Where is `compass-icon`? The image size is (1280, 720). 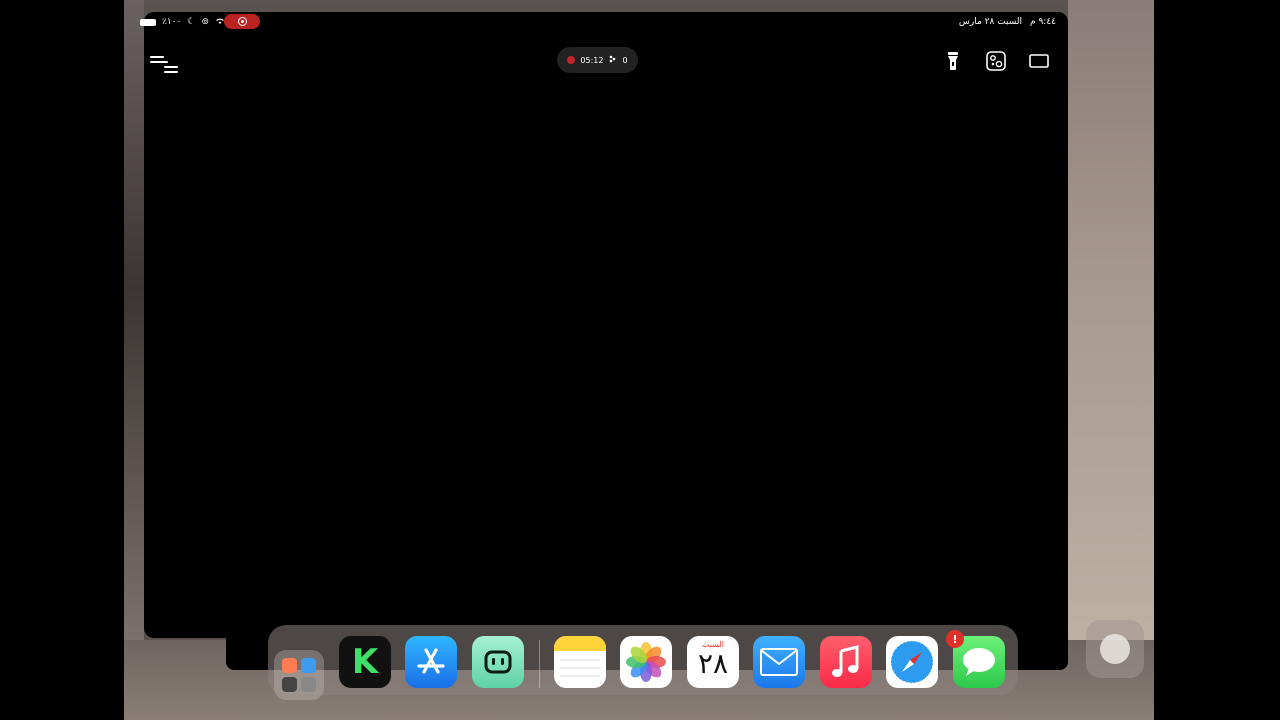 compass-icon is located at coordinates (912, 662).